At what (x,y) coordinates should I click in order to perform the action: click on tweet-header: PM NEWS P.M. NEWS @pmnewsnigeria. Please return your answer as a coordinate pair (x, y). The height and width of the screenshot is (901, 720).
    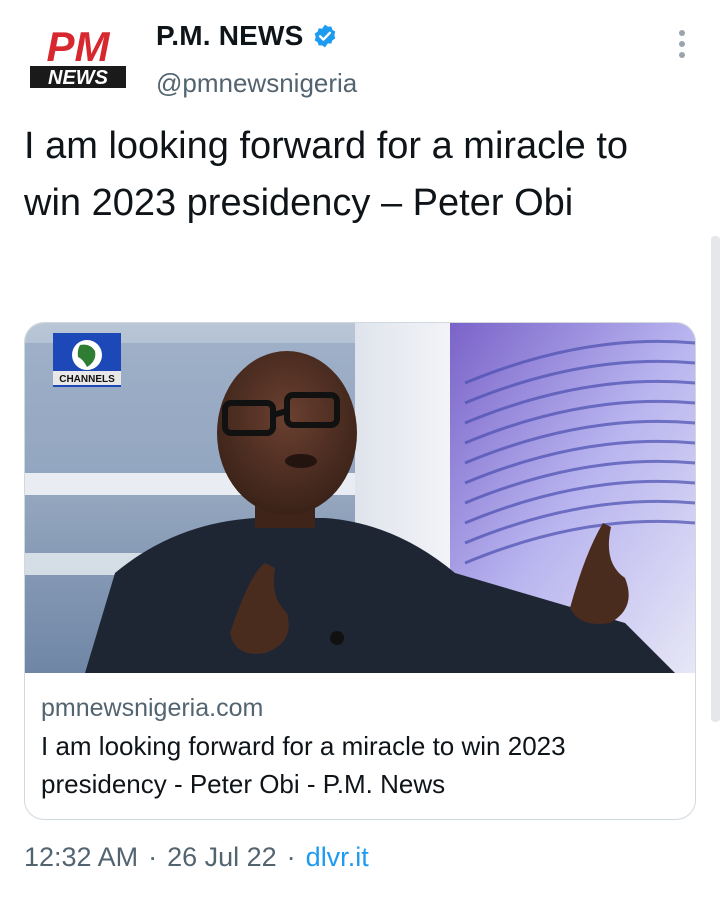
    Looking at the image, I should click on (361, 63).